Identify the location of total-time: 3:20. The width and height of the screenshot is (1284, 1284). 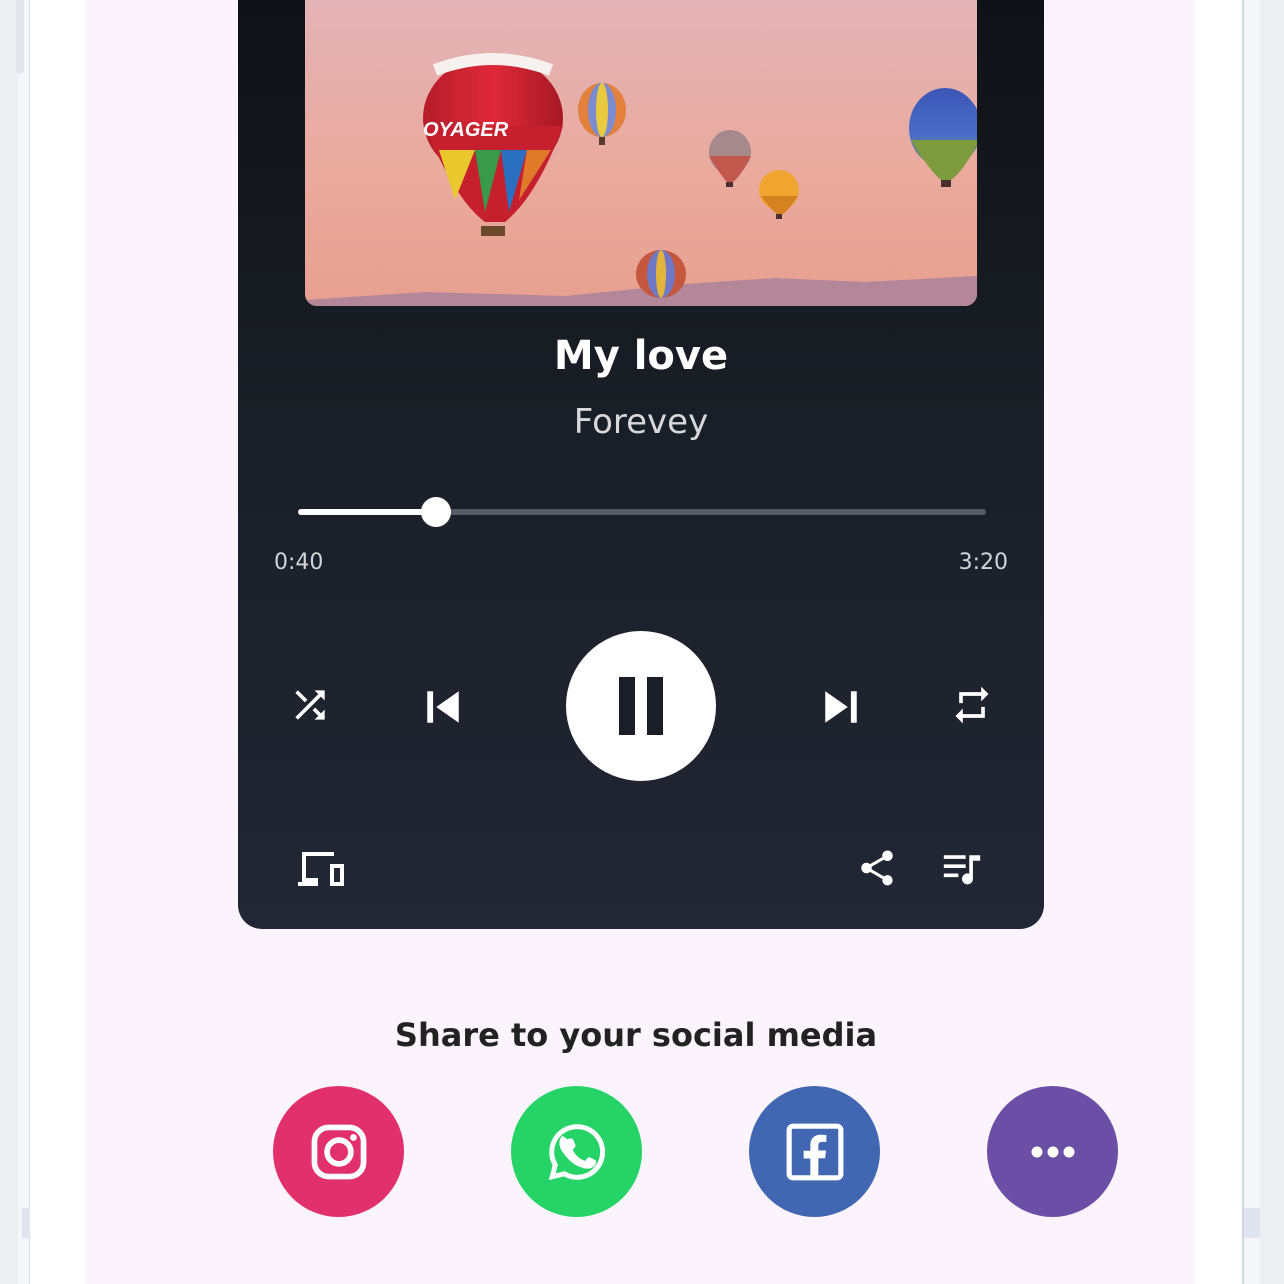
(983, 562).